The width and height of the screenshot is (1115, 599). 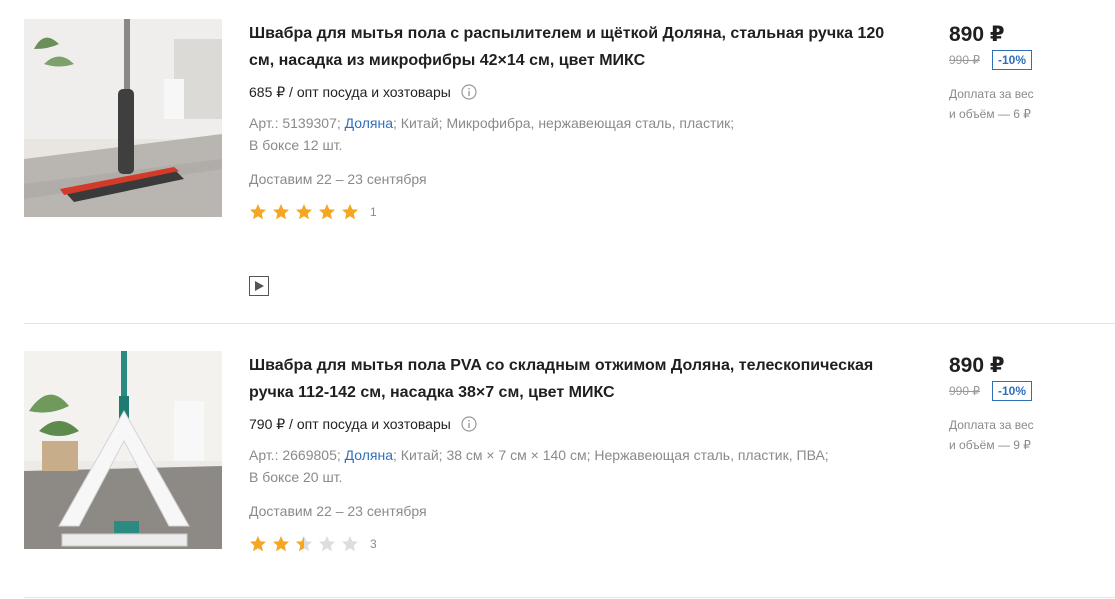 I want to click on opt-price-line: 685 ₽ / опт посуда и хозтовары, so click(x=569, y=92).